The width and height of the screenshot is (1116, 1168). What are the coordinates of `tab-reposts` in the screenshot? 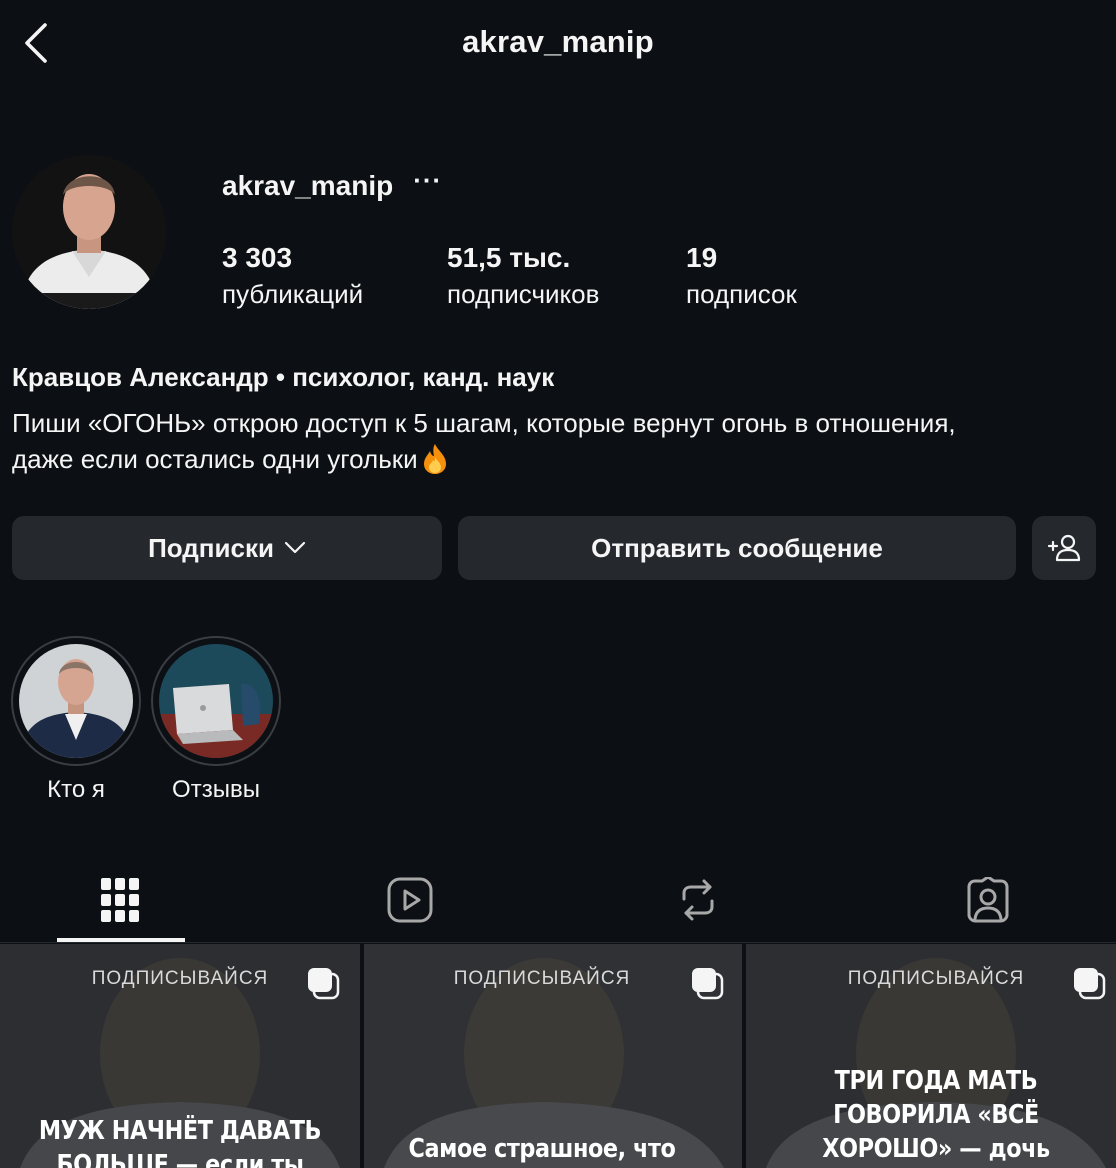 It's located at (698, 900).